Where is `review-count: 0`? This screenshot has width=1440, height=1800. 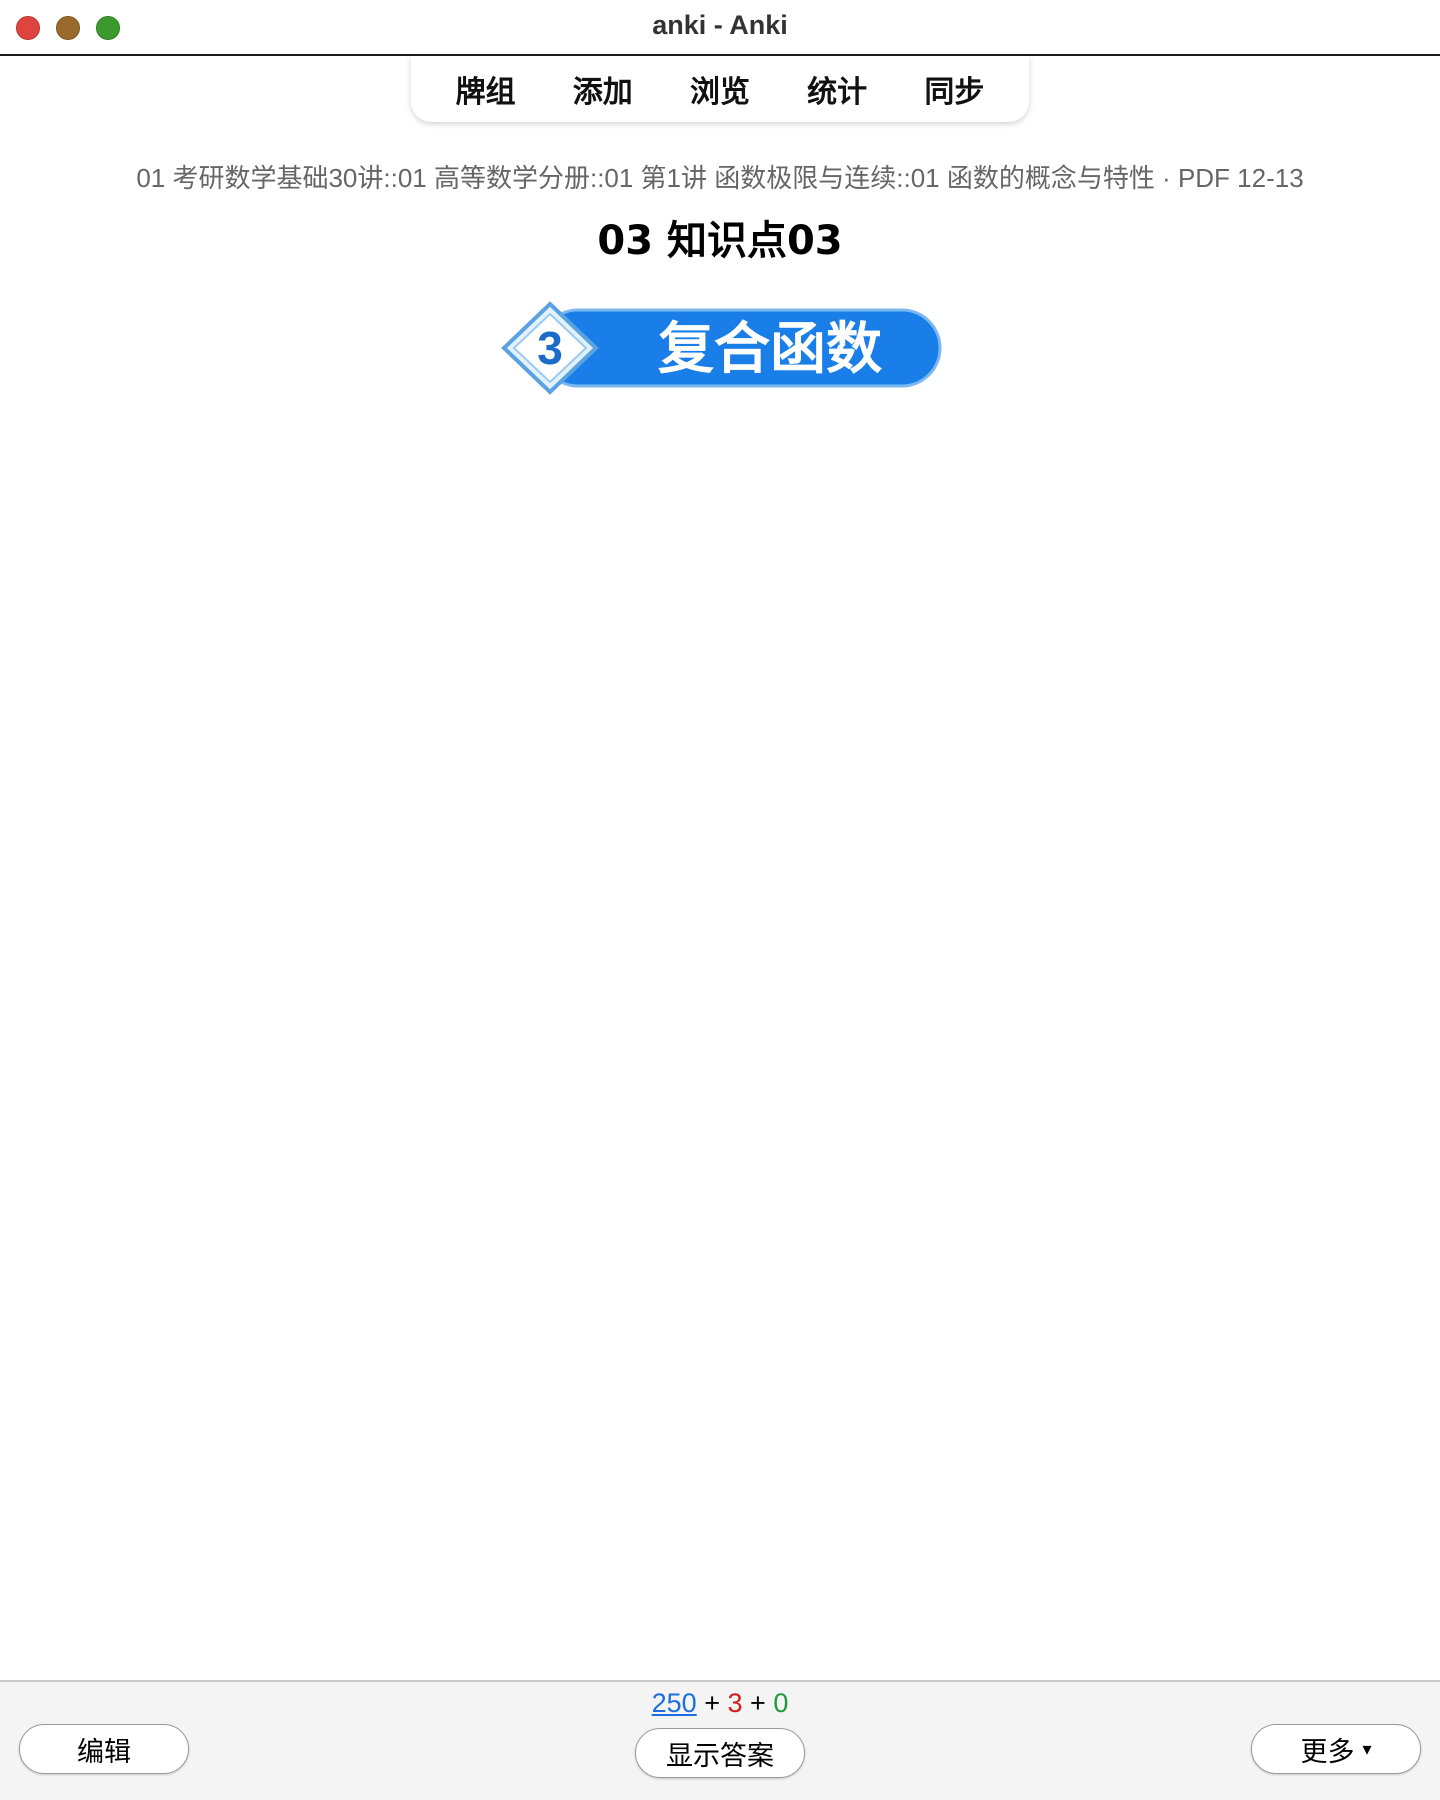 review-count: 0 is located at coordinates (781, 1703).